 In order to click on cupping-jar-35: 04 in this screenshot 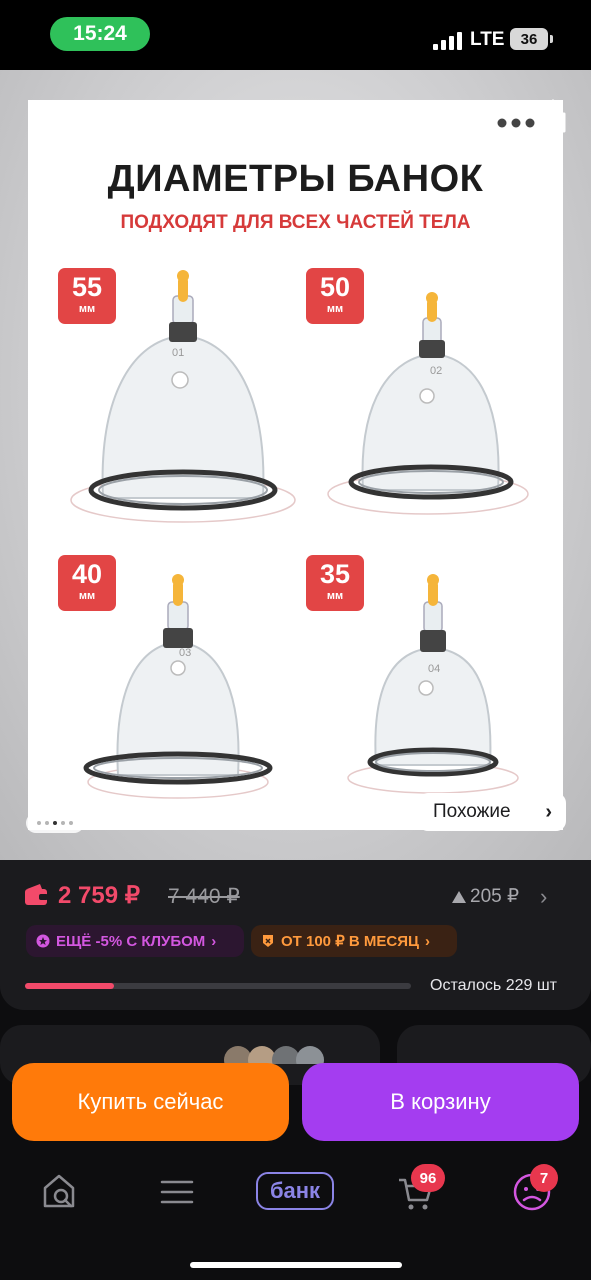, I will do `click(433, 684)`.